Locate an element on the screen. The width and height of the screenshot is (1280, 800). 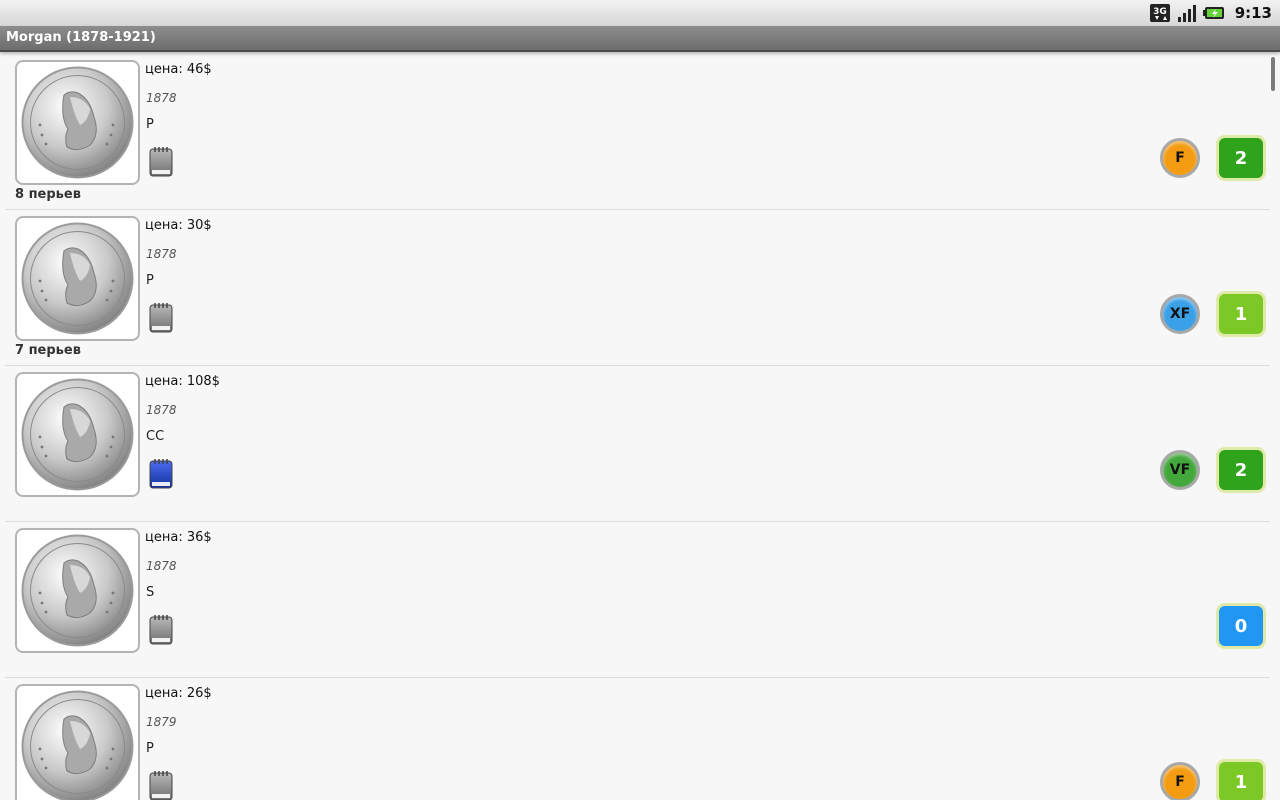
3g-data-icon: 3G is located at coordinates (1159, 13).